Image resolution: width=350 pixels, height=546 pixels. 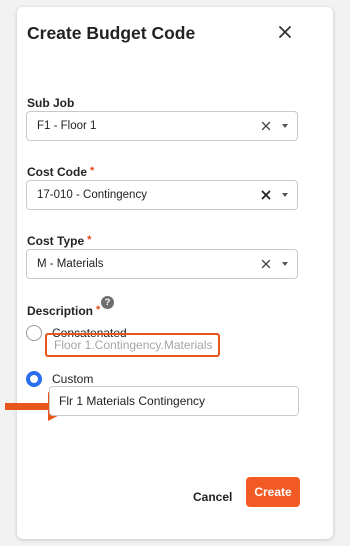 I want to click on cost-type-label: Cost Type *, so click(x=59, y=241).